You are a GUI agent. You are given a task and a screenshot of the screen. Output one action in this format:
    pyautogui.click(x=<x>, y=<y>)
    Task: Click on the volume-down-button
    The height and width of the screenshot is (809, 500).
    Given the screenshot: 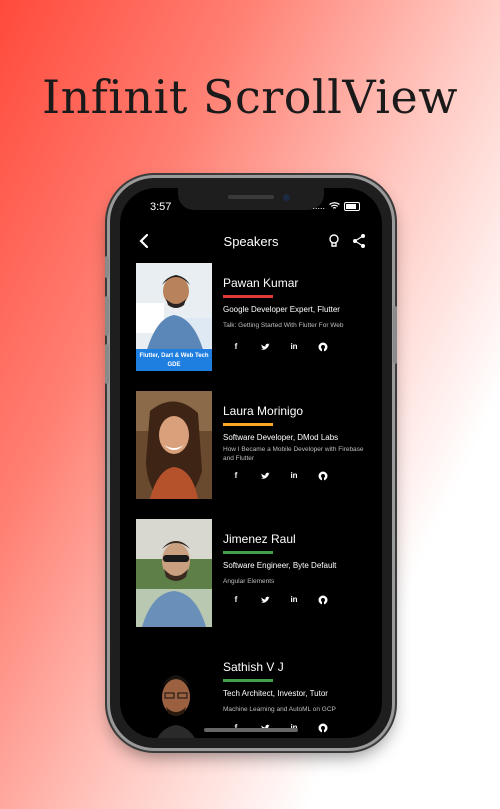 What is the action you would take?
    pyautogui.click(x=107, y=364)
    